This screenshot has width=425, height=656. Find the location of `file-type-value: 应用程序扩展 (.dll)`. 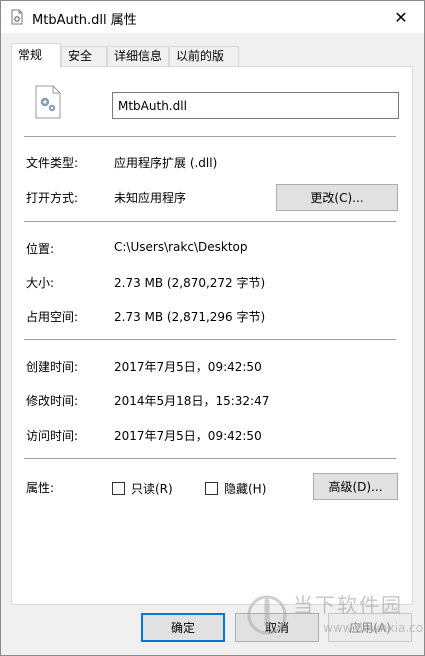

file-type-value: 应用程序扩展 (.dll) is located at coordinates (166, 163).